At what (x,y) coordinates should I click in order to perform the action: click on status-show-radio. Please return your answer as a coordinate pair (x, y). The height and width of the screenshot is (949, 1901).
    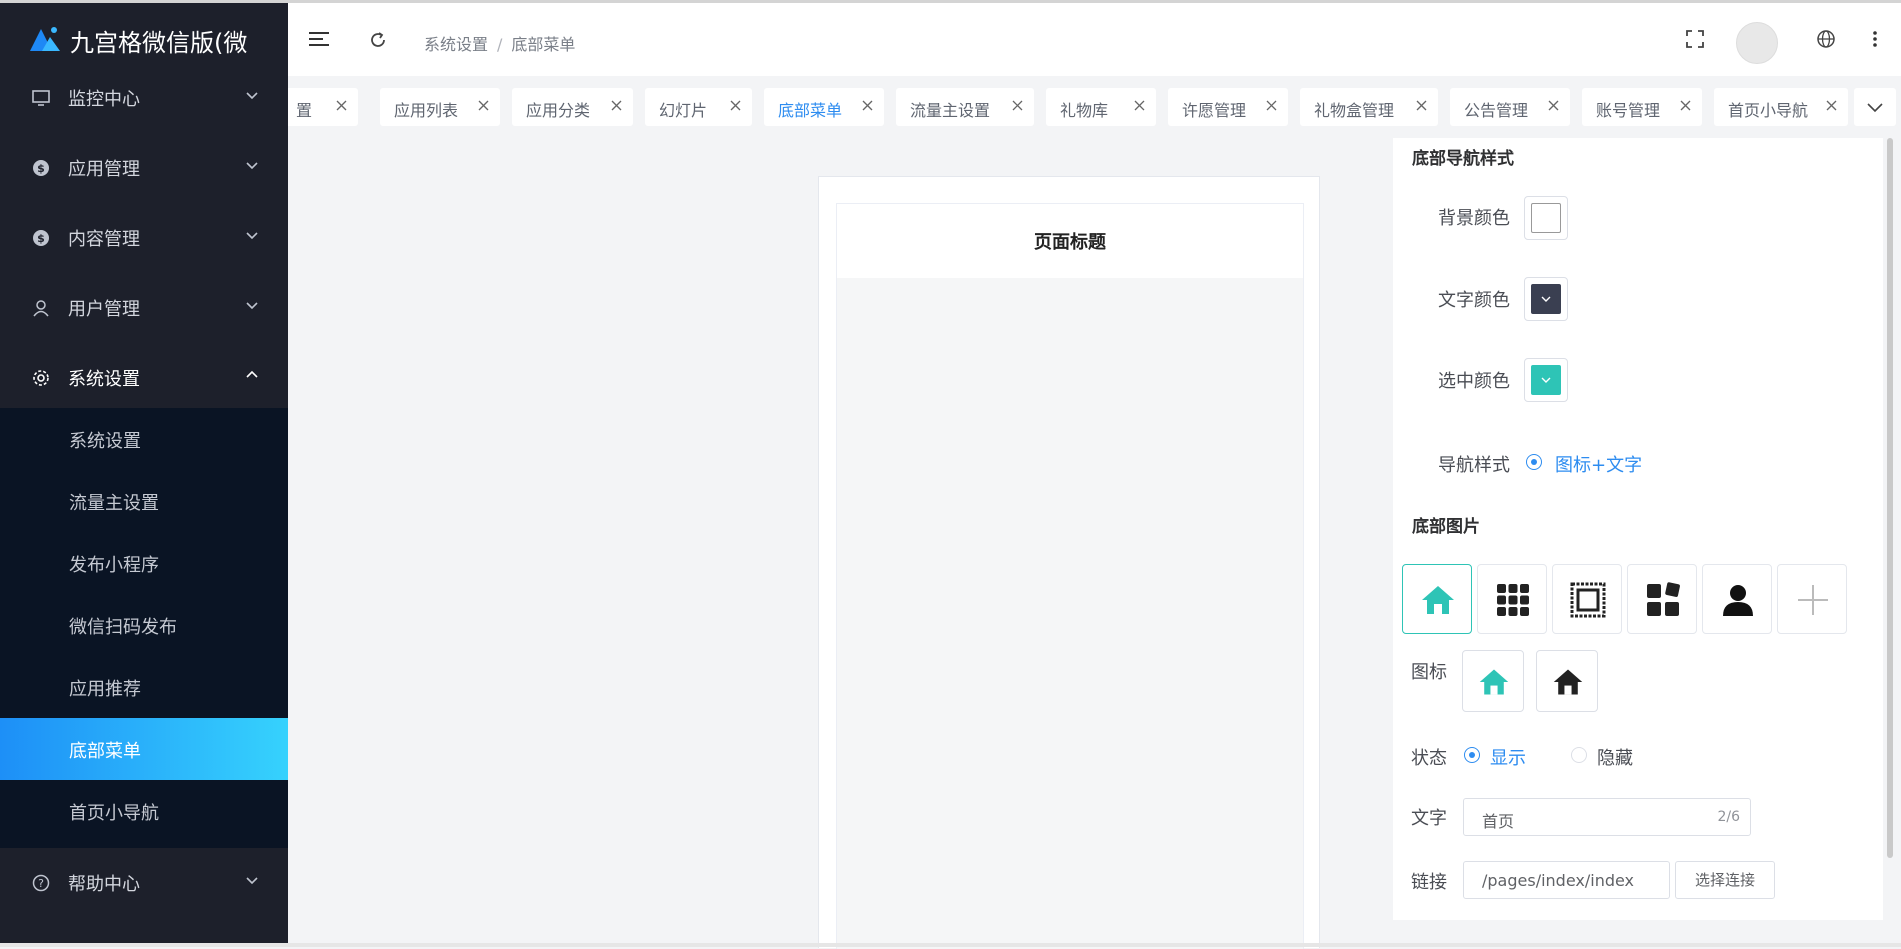
    Looking at the image, I should click on (1472, 755).